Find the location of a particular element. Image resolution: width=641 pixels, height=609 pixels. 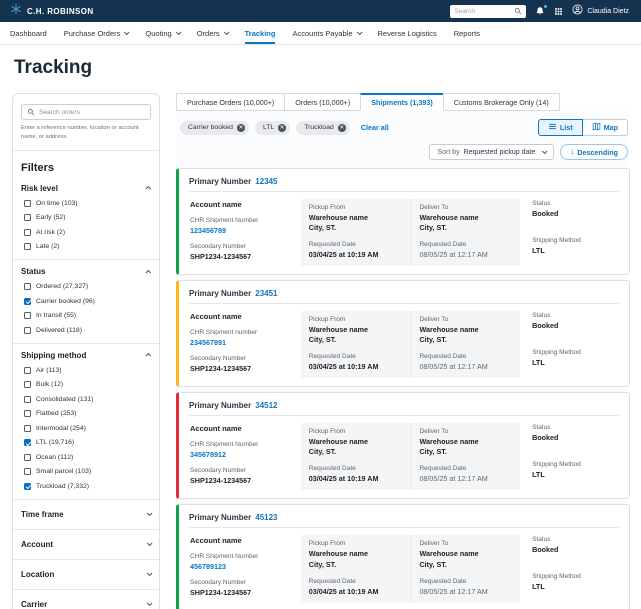

notifications-bell-icon is located at coordinates (541, 10).